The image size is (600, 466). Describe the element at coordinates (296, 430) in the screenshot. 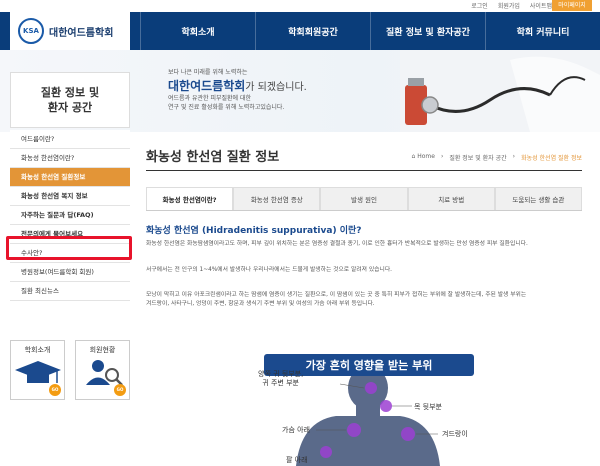

I see `label-under-breast: 가슴 아래` at that location.